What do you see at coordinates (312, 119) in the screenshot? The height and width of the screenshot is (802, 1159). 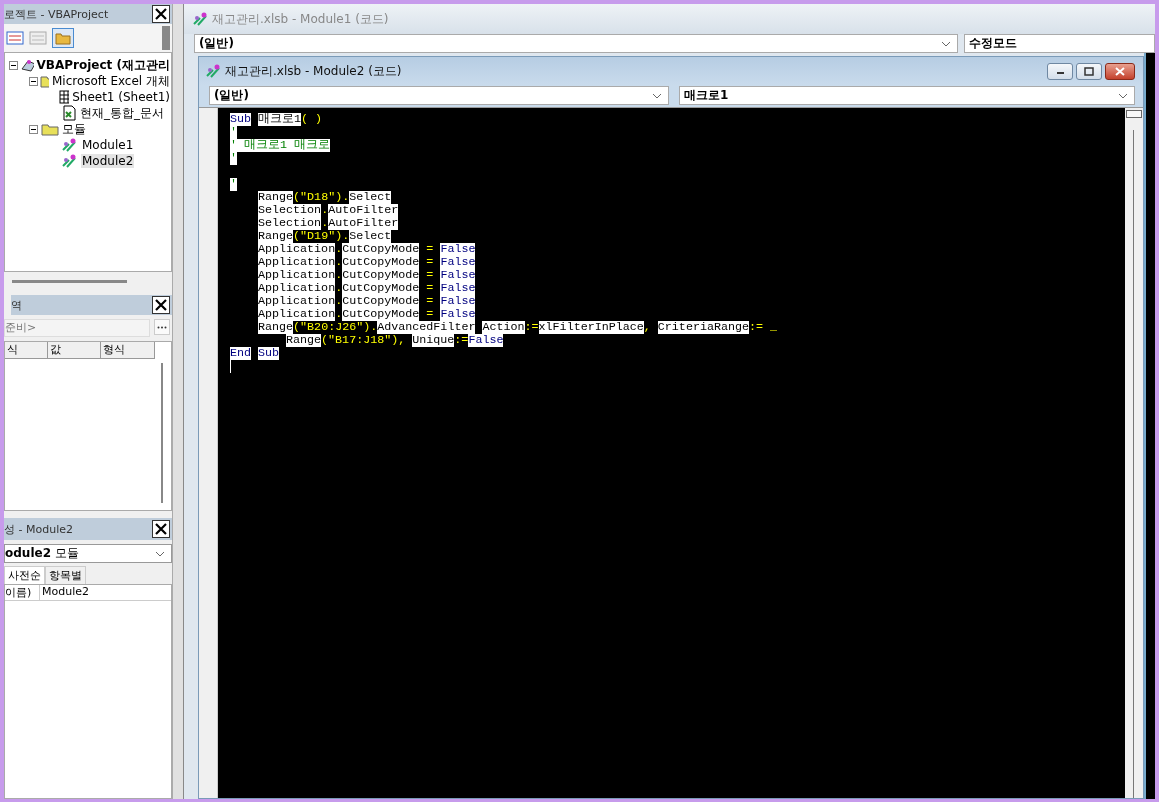 I see `code-token: ( )` at bounding box center [312, 119].